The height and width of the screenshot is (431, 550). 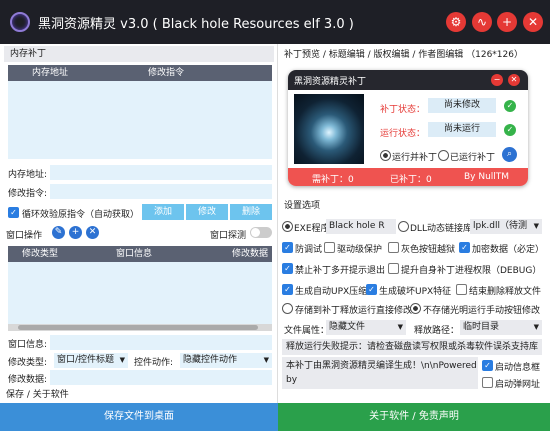 I want to click on preview-footer: 需补丁：0 已补丁：0 By NullTM, so click(x=408, y=177).